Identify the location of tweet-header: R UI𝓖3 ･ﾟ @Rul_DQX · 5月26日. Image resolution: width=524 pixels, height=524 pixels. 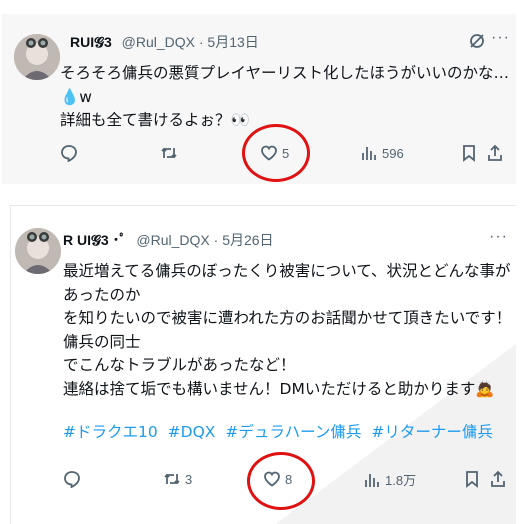
(168, 240).